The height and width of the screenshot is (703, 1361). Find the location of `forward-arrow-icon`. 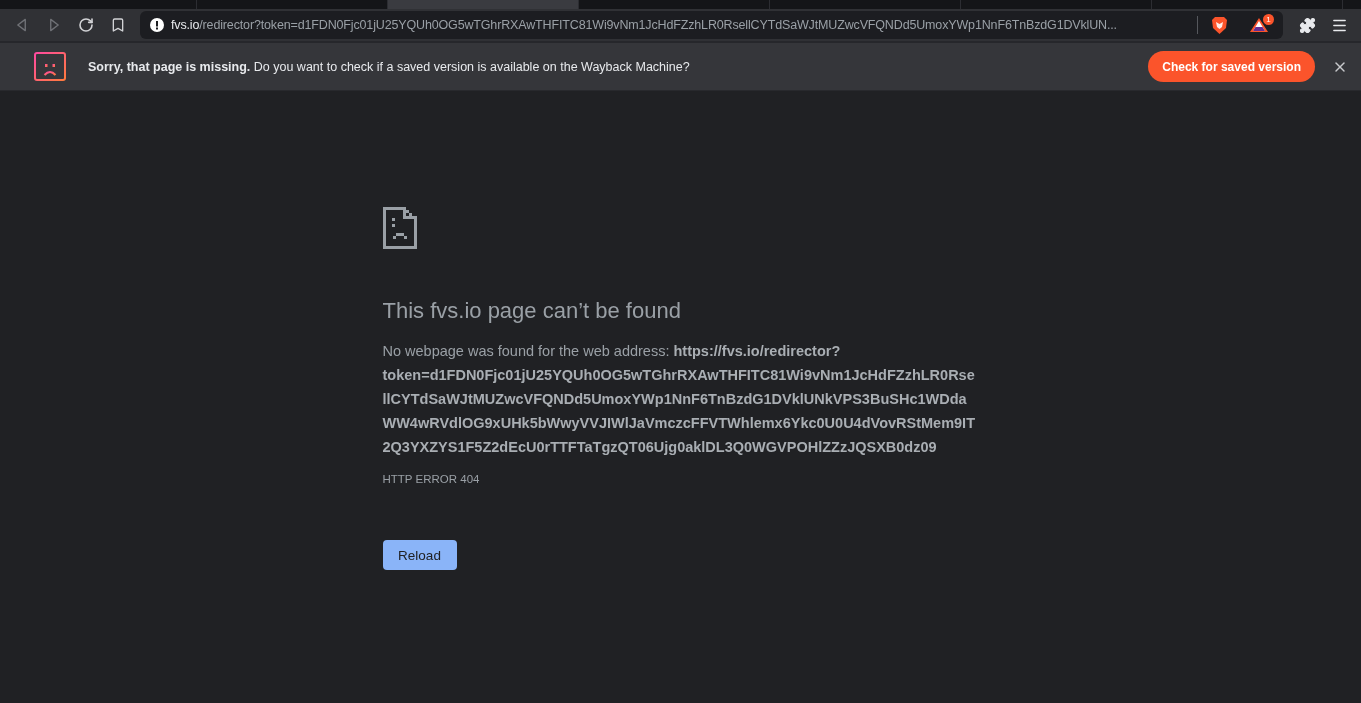

forward-arrow-icon is located at coordinates (54, 25).